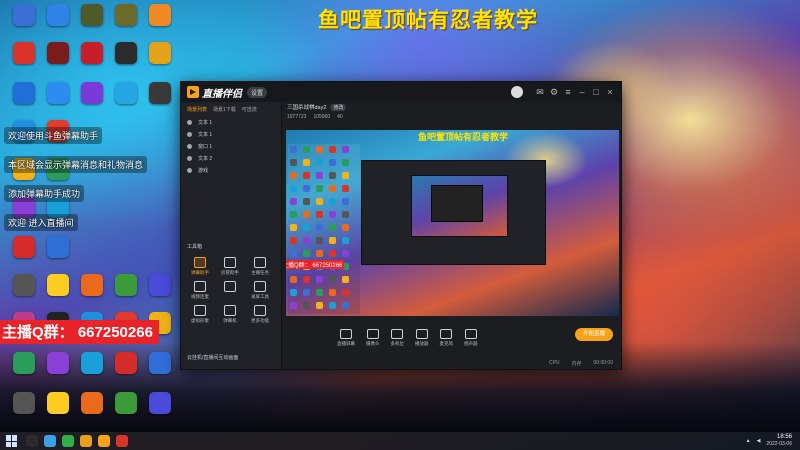 The width and height of the screenshot is (800, 450). Describe the element at coordinates (610, 92) in the screenshot. I see `close-icon: ×` at that location.